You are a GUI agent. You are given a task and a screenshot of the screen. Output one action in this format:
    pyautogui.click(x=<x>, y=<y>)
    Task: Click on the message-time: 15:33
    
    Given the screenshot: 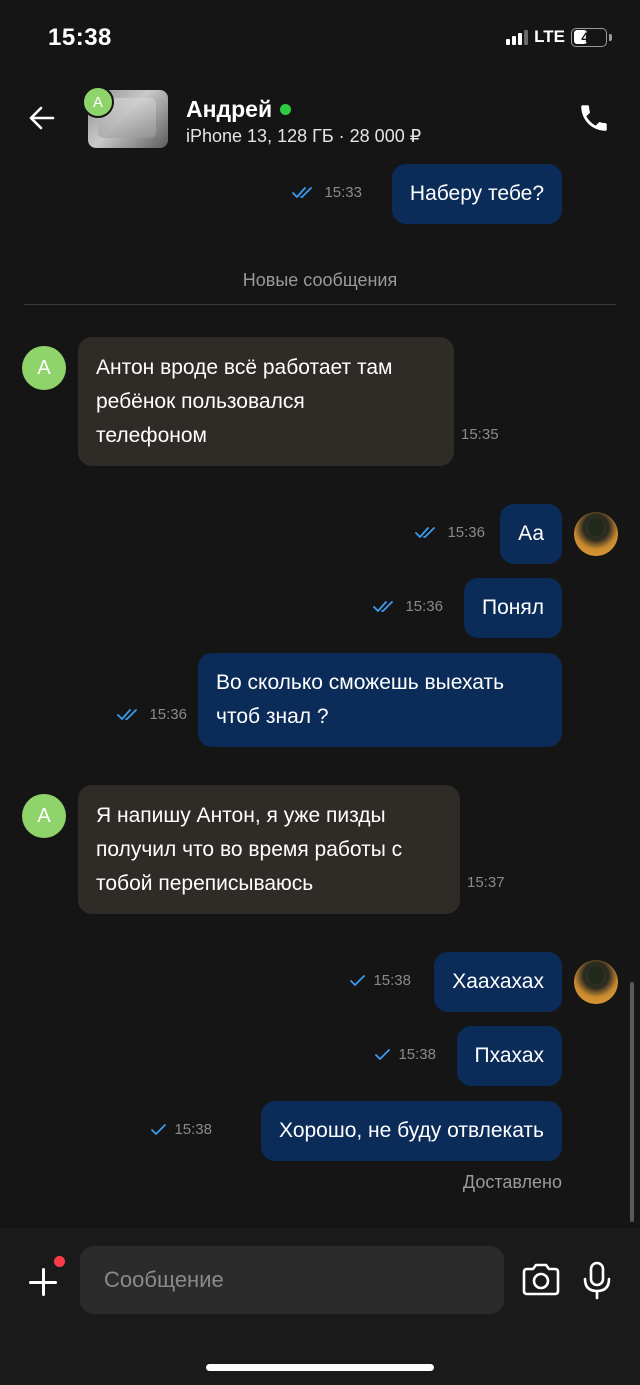 What is the action you would take?
    pyautogui.click(x=343, y=192)
    